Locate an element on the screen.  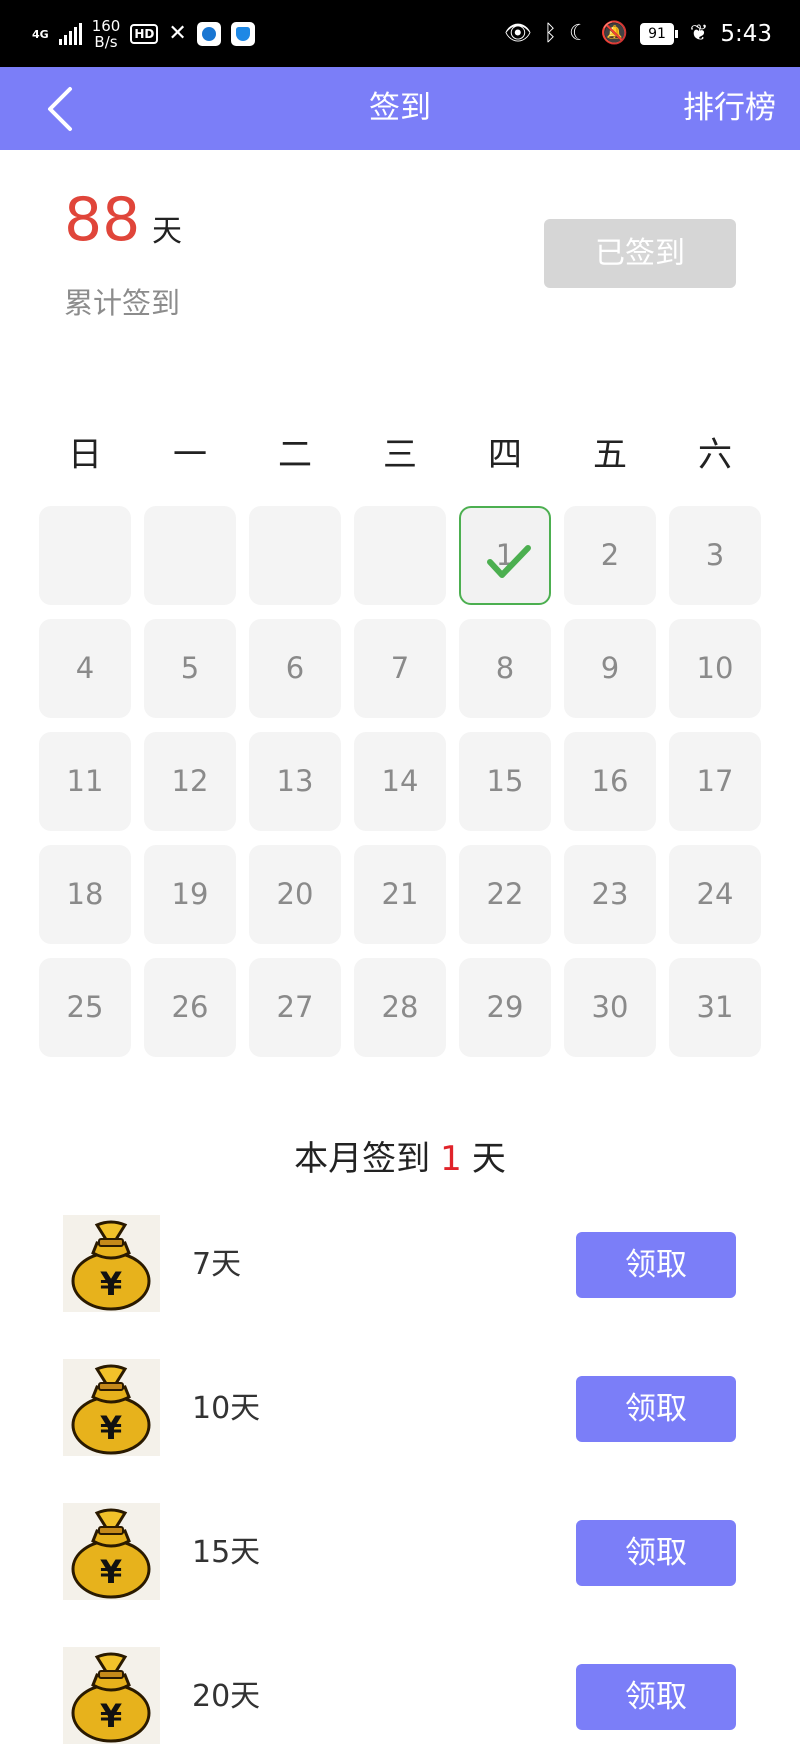
month-checkin-count: 1 is located at coordinates (451, 1159).